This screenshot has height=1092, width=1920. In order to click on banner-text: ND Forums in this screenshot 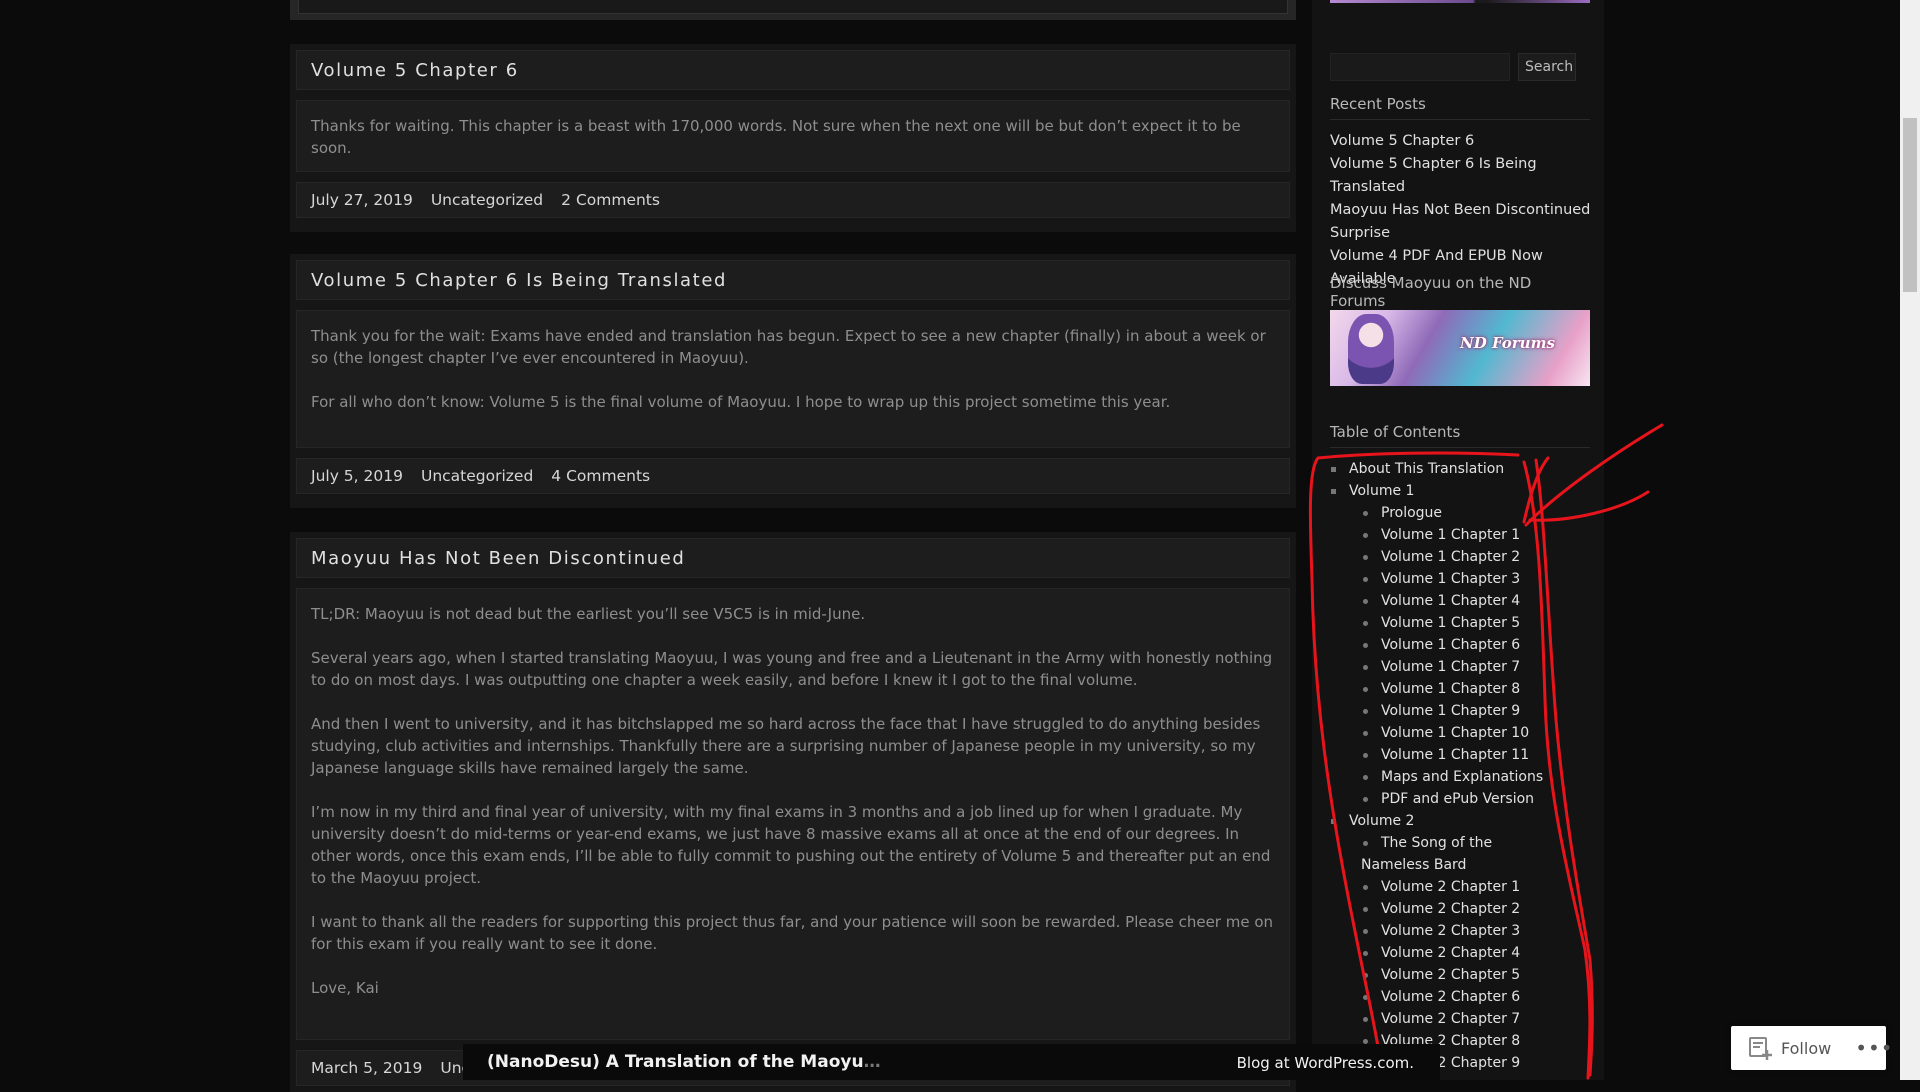, I will do `click(1507, 343)`.